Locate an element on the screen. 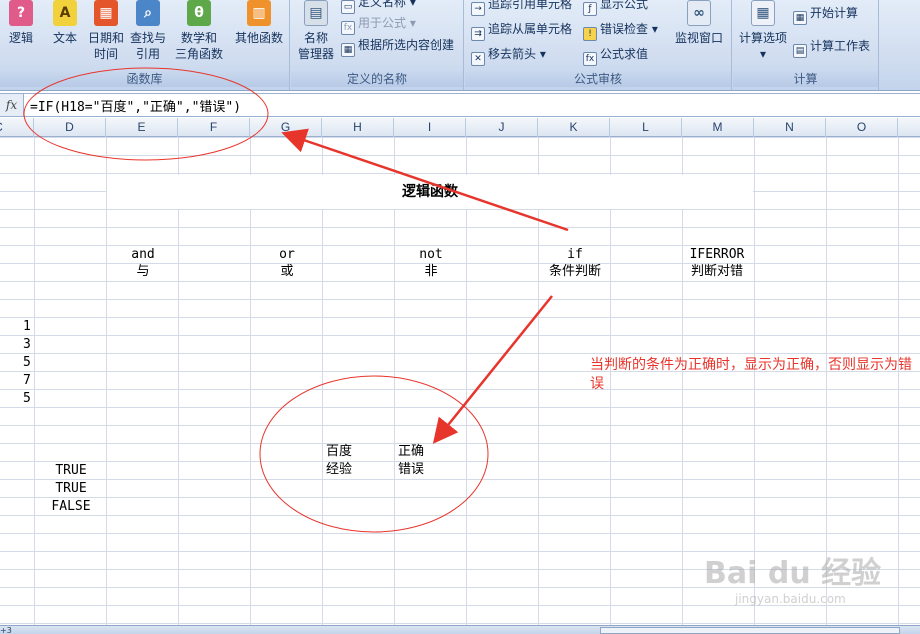  function-desc-iferror: 判断对错 is located at coordinates (717, 272).